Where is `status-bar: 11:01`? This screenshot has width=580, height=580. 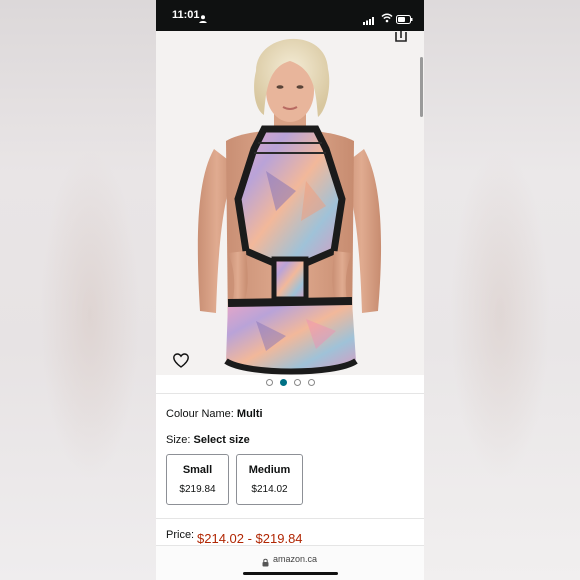
status-bar: 11:01 is located at coordinates (290, 15).